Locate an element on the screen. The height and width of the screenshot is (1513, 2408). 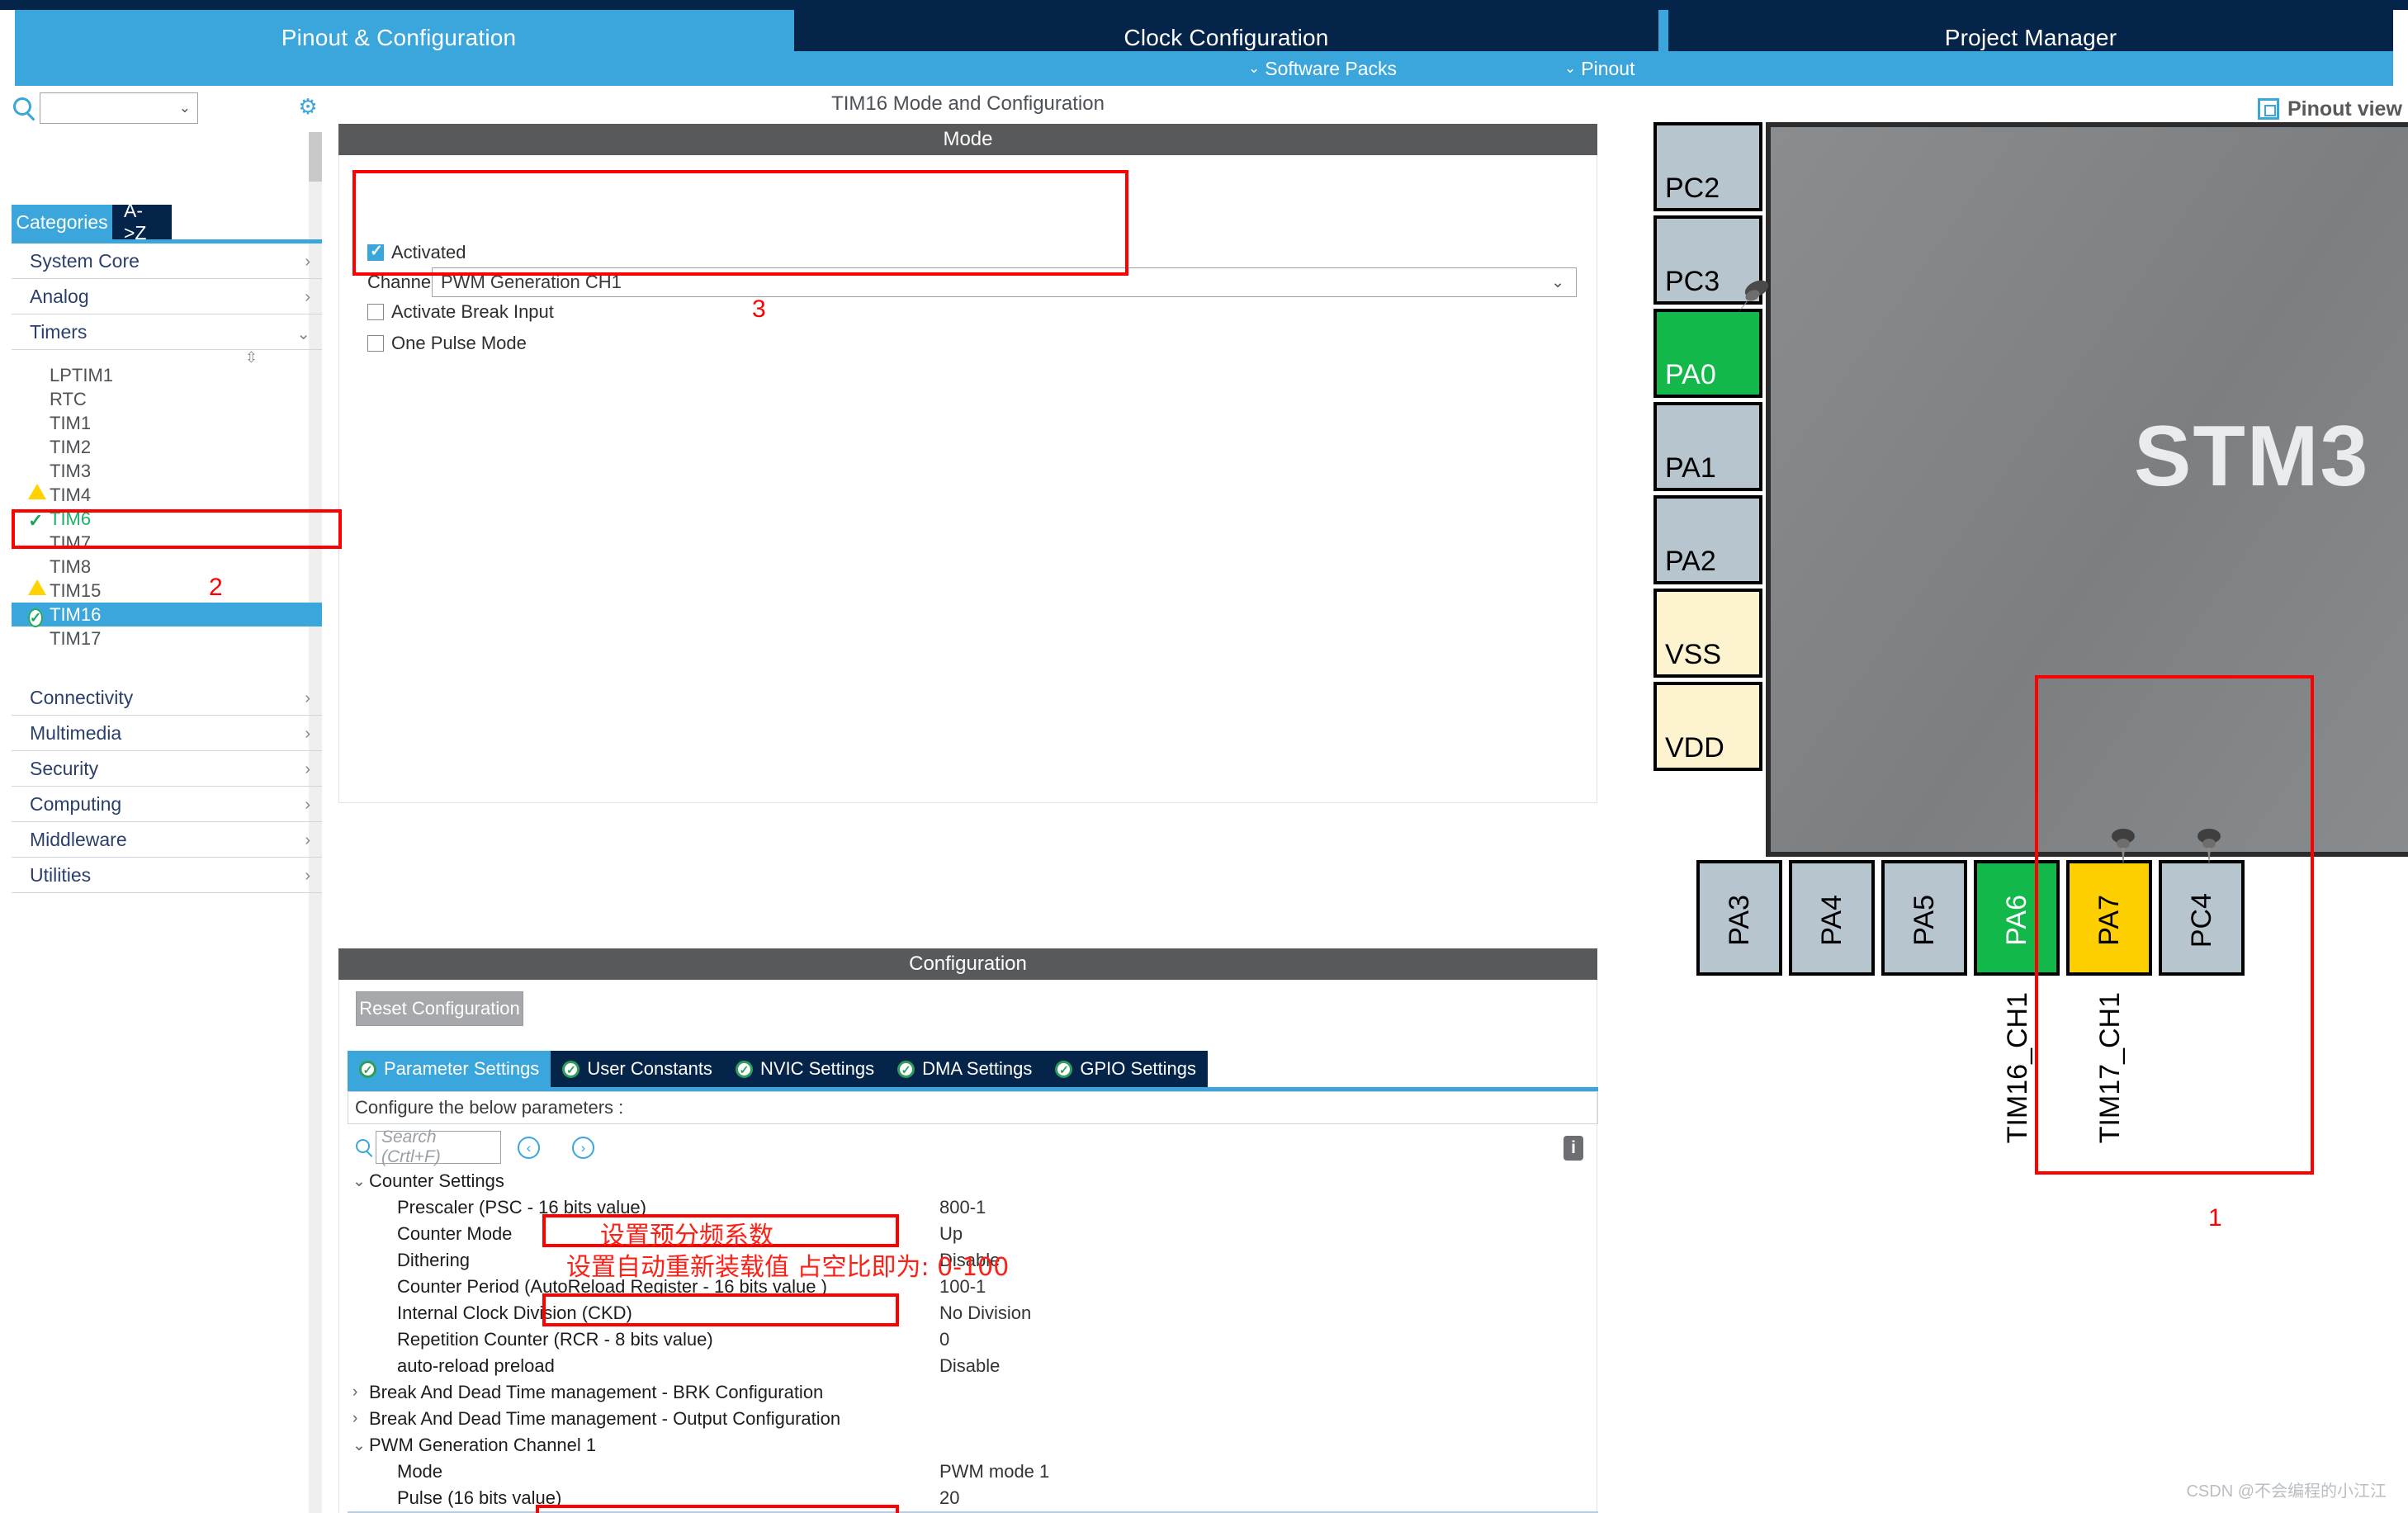
tab-user-constants: ✓ User Constants is located at coordinates (637, 1069).